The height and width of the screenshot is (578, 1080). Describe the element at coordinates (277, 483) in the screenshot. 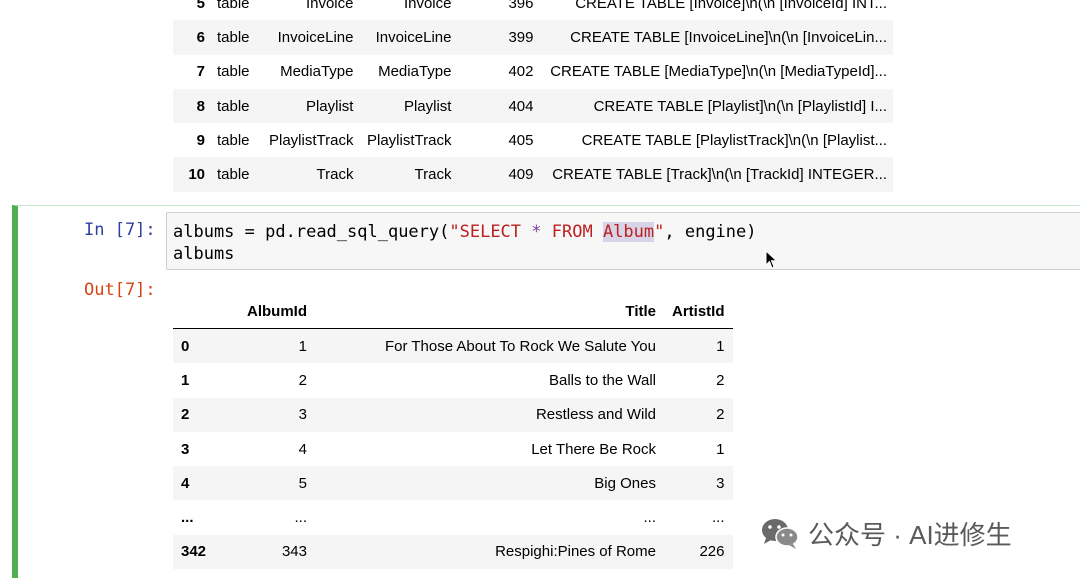

I see `cell-albumid: 5` at that location.